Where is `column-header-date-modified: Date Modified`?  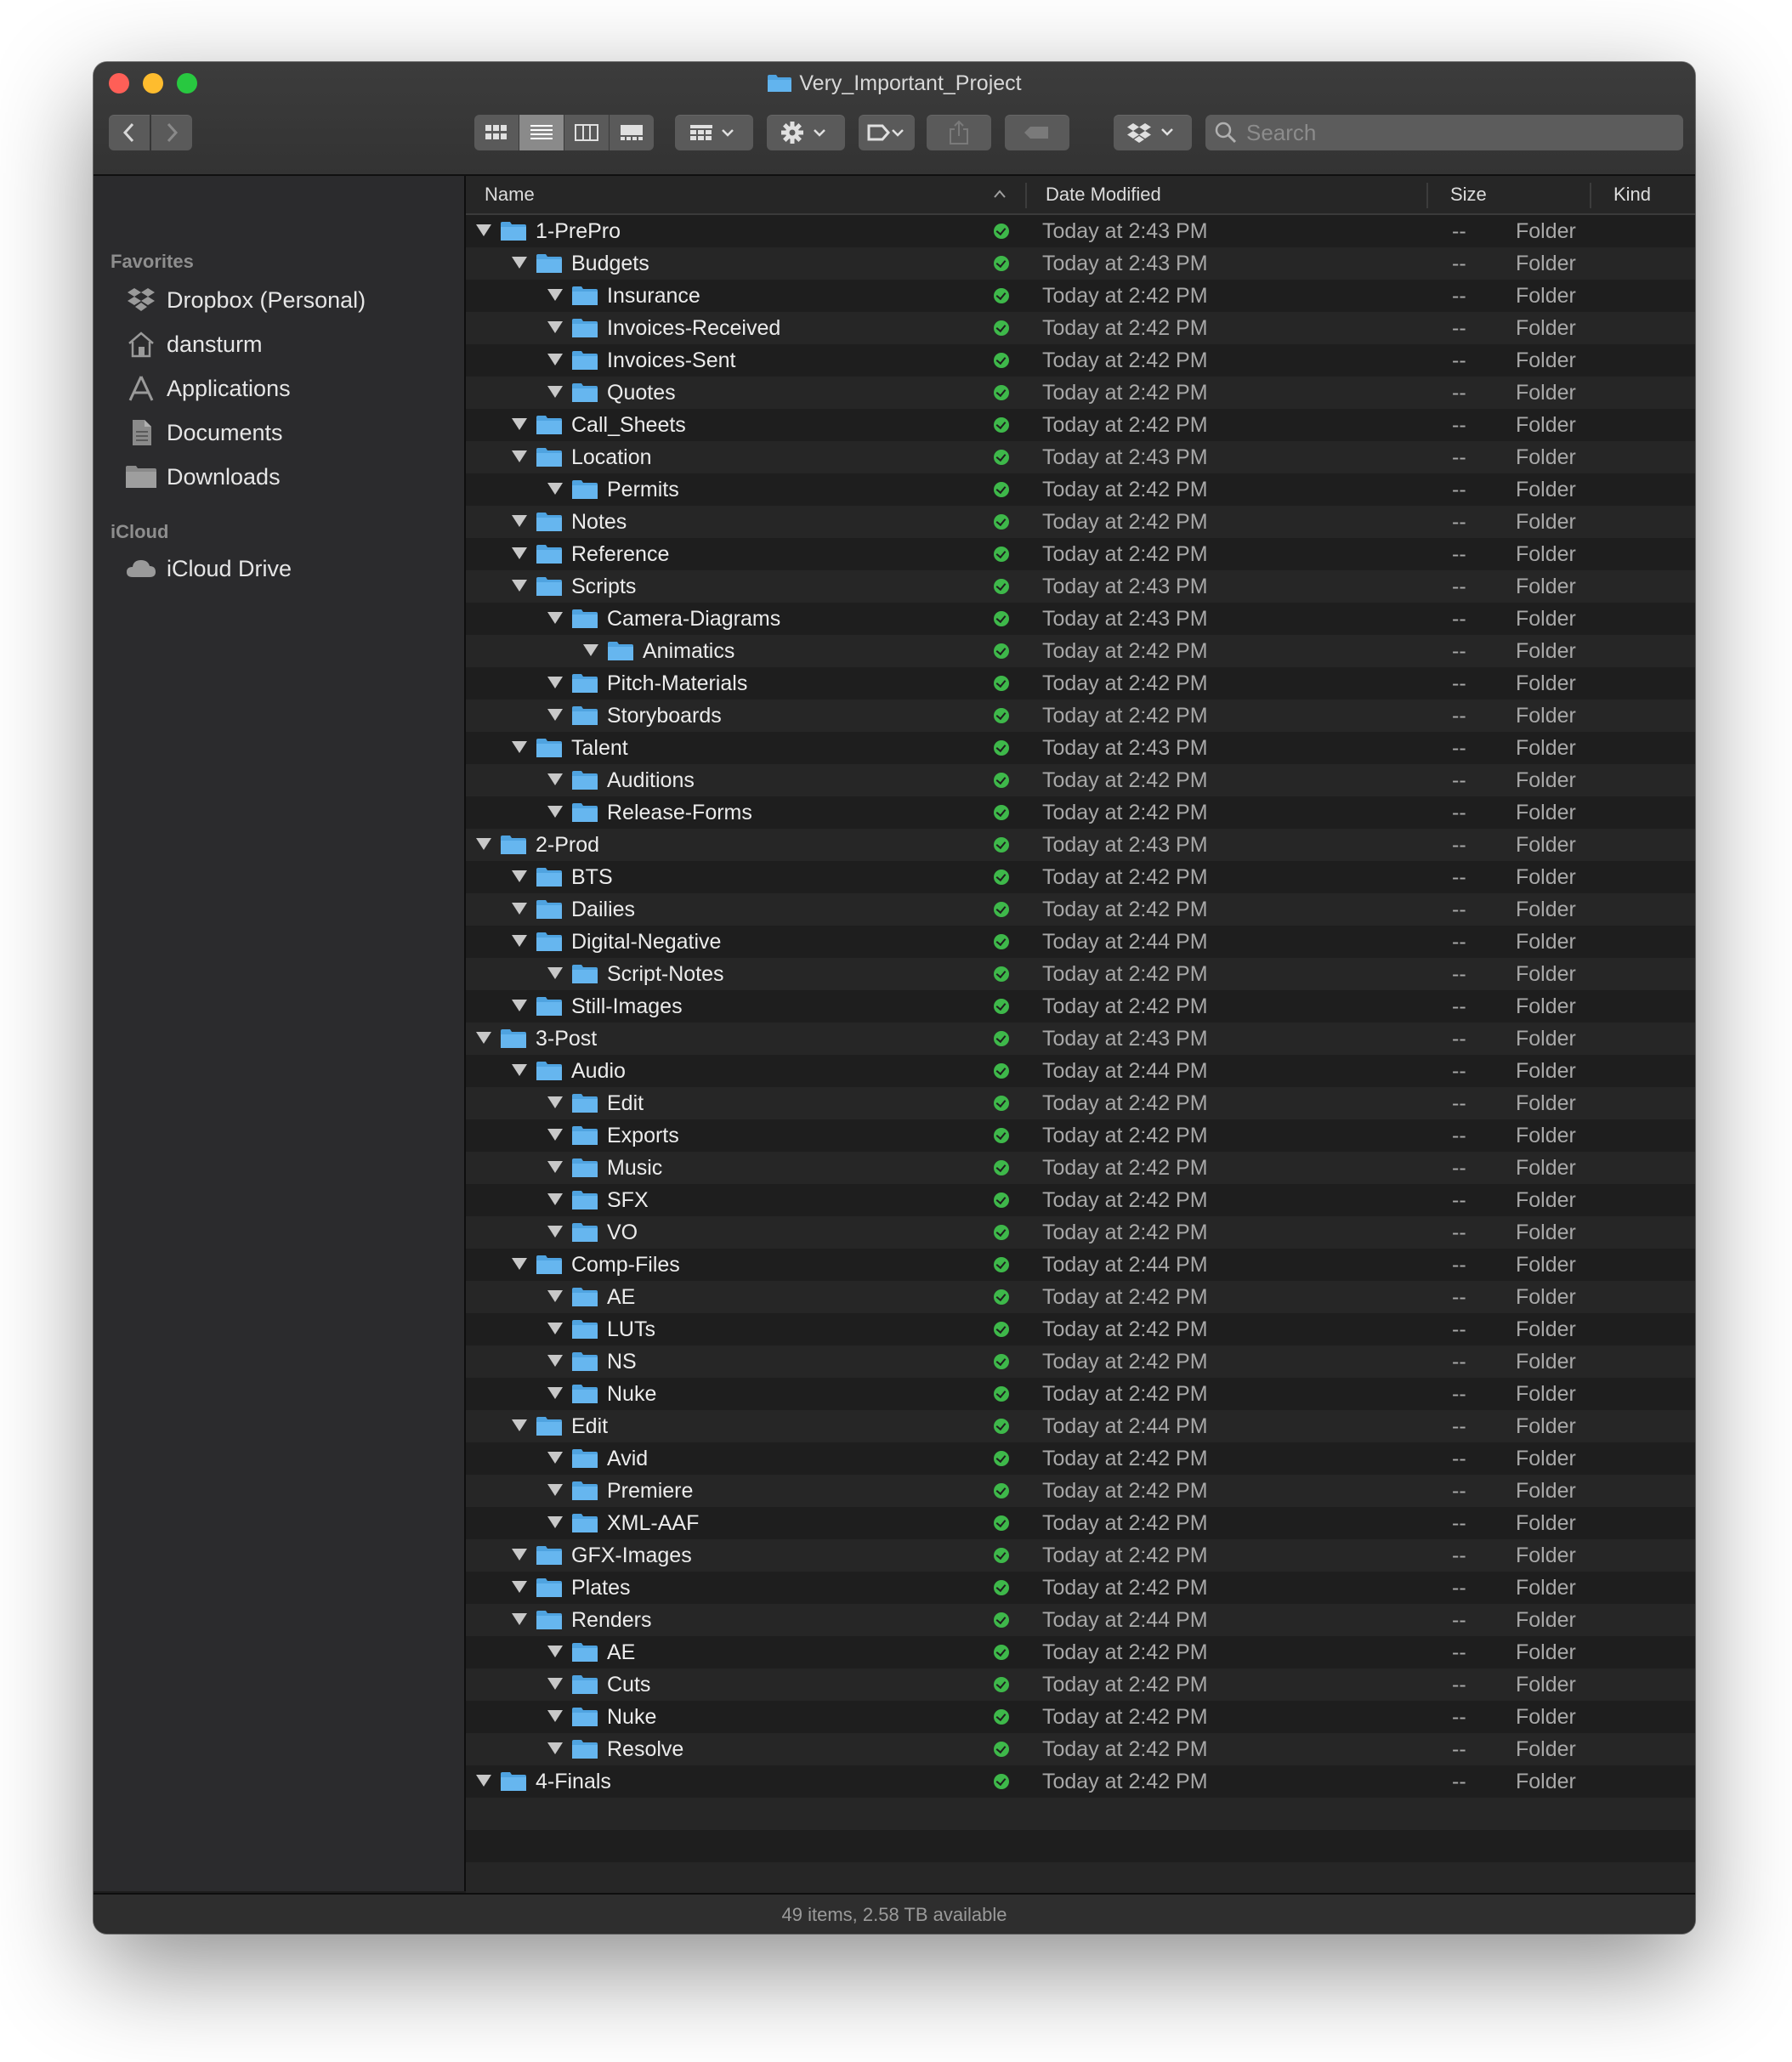
column-header-date-modified: Date Modified is located at coordinates (1104, 194).